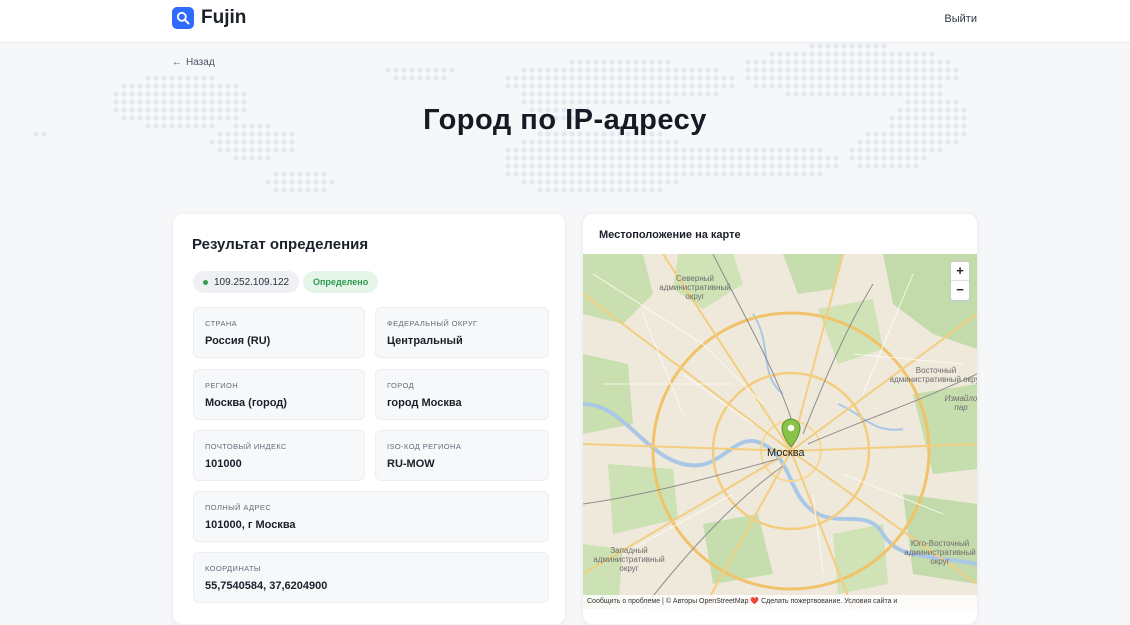 The image size is (1130, 625). What do you see at coordinates (209, 18) in the screenshot?
I see `brand-logo: Fujin` at bounding box center [209, 18].